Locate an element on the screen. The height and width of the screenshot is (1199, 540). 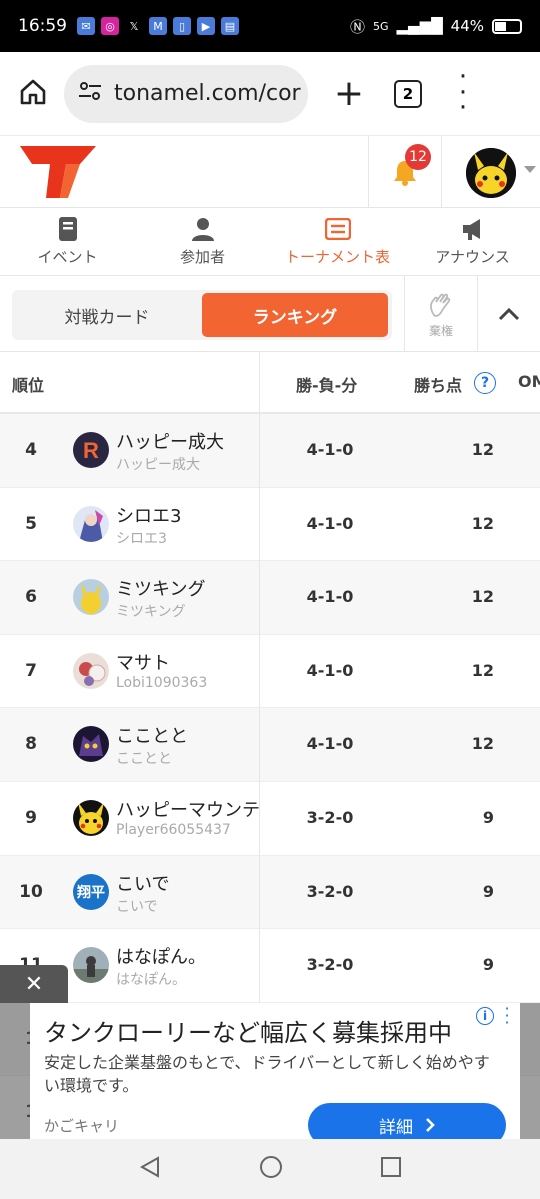
player-name: マサト is located at coordinates (143, 663).